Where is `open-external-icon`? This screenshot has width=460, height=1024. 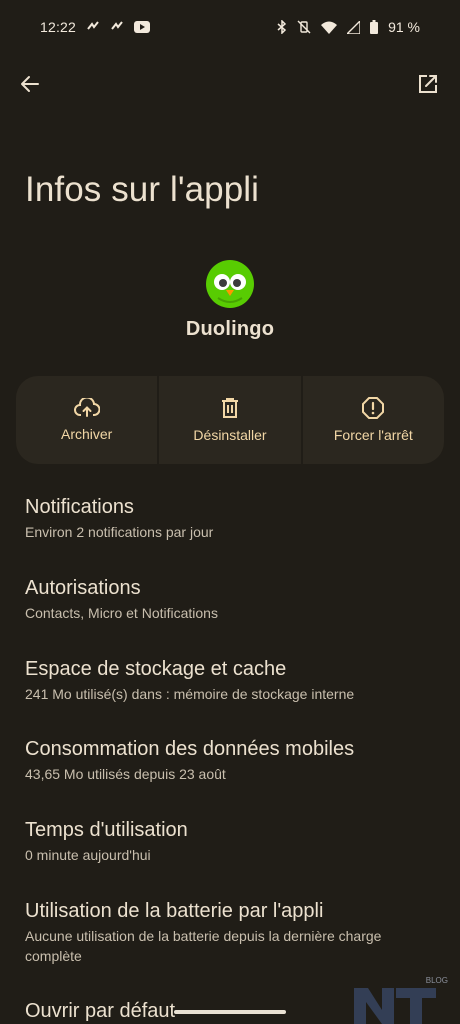 open-external-icon is located at coordinates (428, 84).